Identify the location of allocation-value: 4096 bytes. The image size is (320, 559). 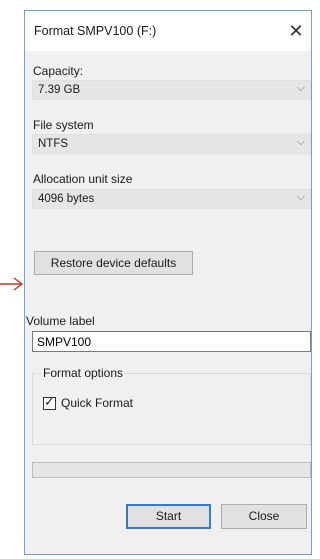
(66, 199).